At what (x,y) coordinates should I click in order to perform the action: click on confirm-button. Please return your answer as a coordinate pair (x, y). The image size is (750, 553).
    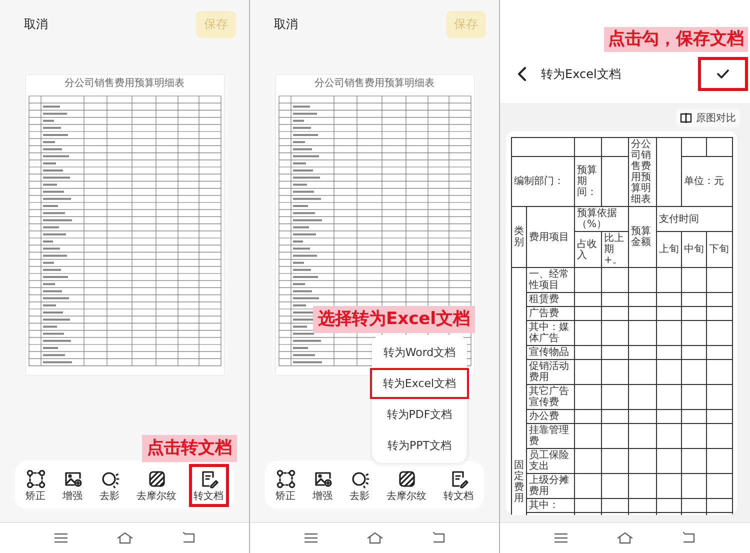
    Looking at the image, I should click on (723, 74).